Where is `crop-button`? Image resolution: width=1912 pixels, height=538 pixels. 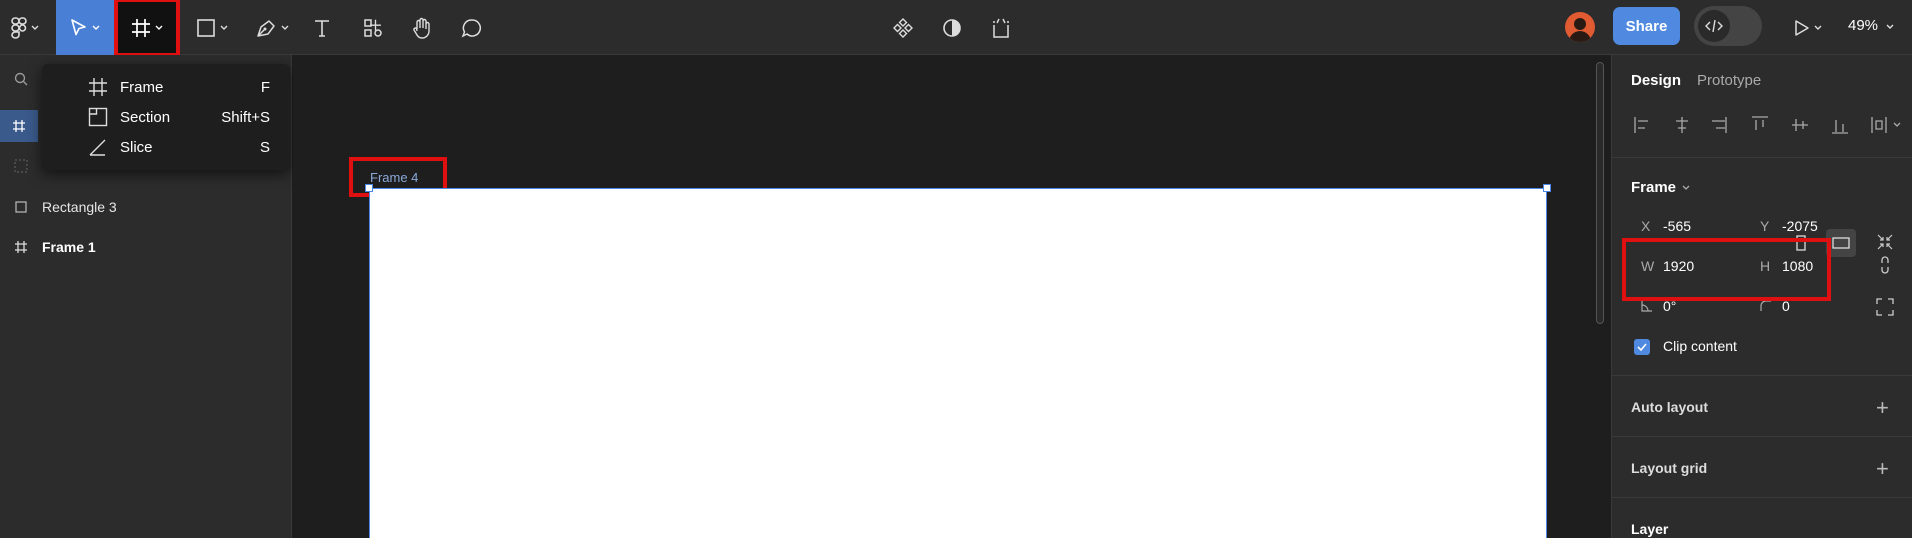
crop-button is located at coordinates (1001, 27).